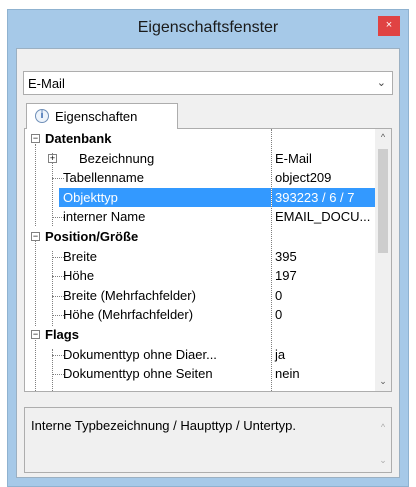  I want to click on category-label: Flags, so click(62, 334).